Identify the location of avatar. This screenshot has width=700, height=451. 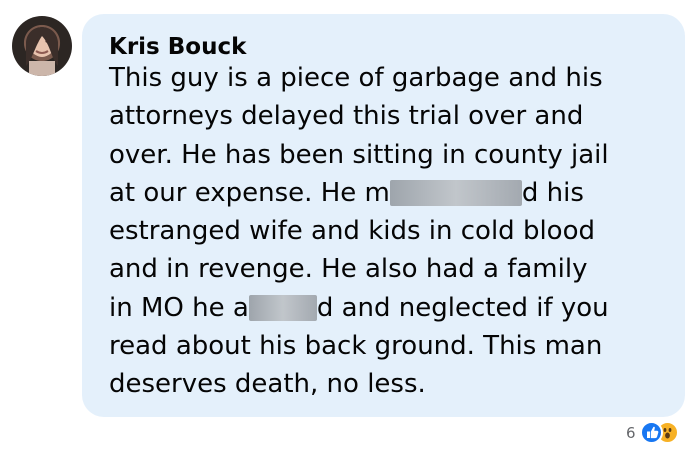
(42, 46).